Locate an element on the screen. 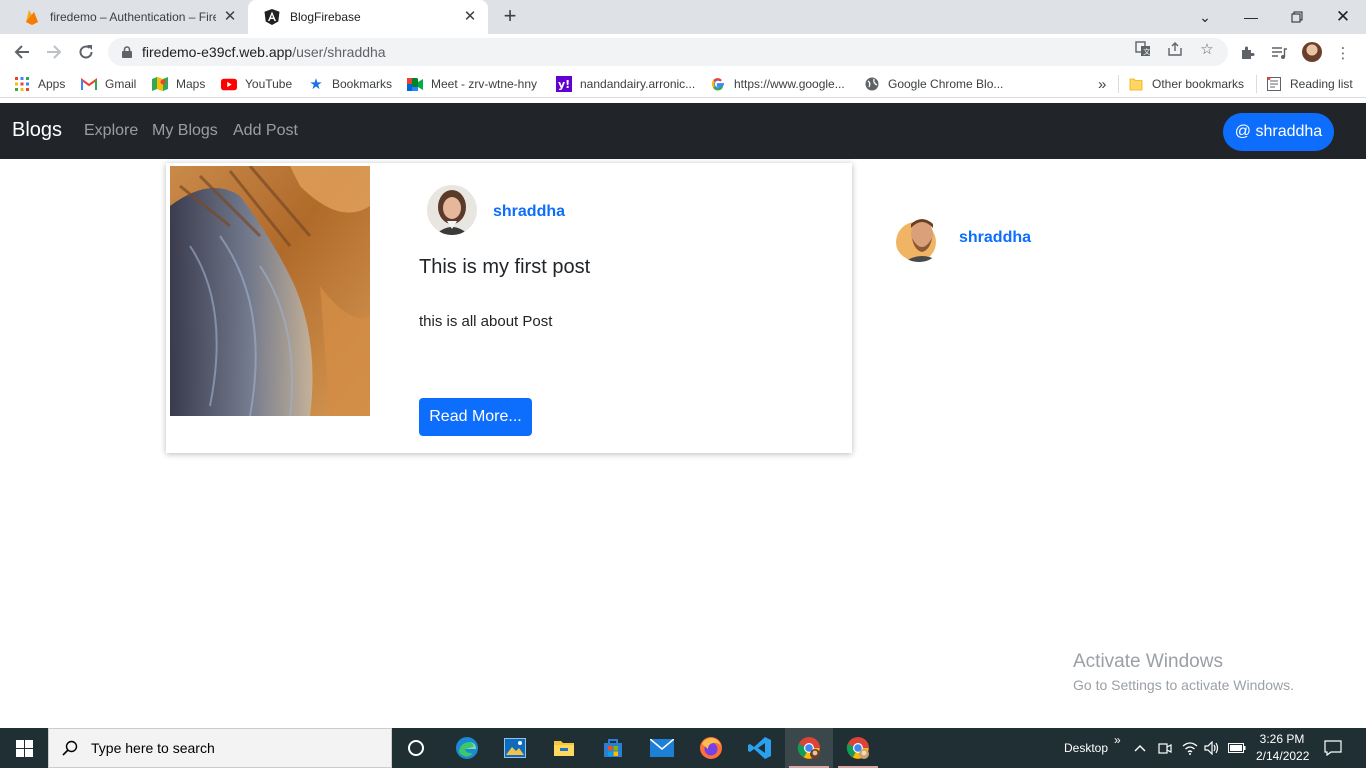  sidebar-author-name-link: shraddha is located at coordinates (995, 238).